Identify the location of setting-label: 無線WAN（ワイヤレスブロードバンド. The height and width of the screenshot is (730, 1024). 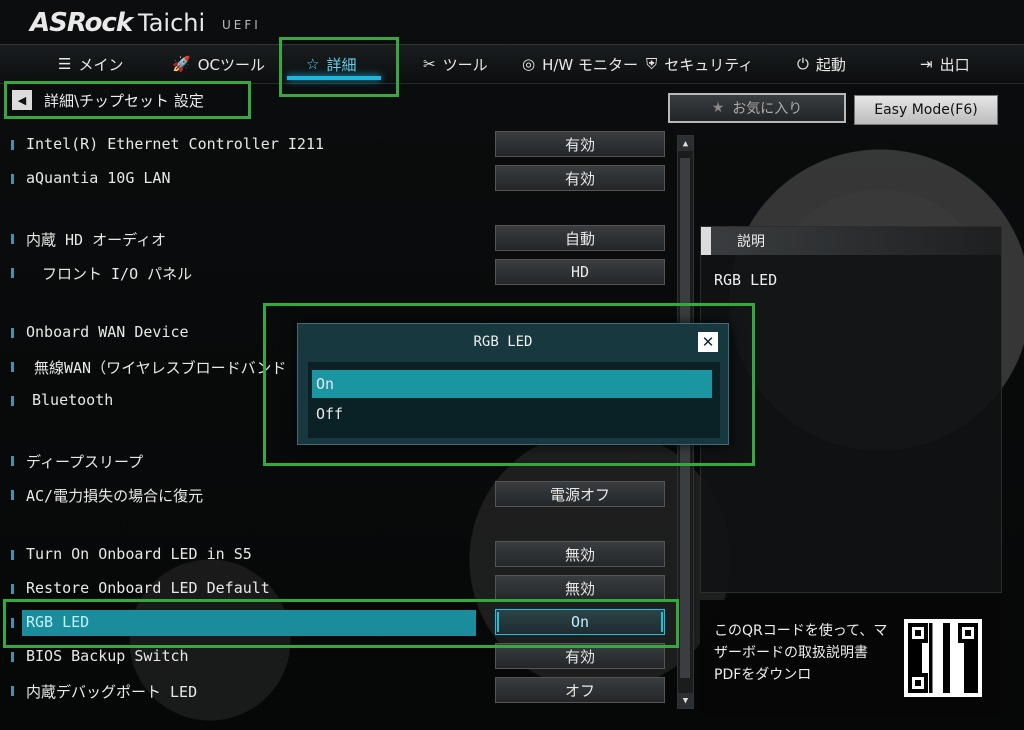
(160, 368).